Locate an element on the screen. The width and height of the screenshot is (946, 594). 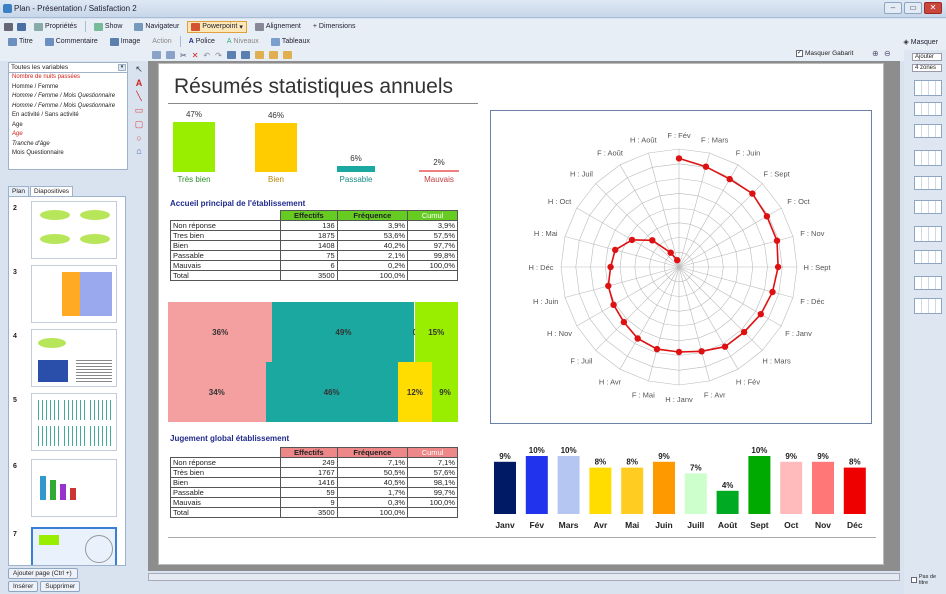
close-button: ✕ is located at coordinates (933, 8).